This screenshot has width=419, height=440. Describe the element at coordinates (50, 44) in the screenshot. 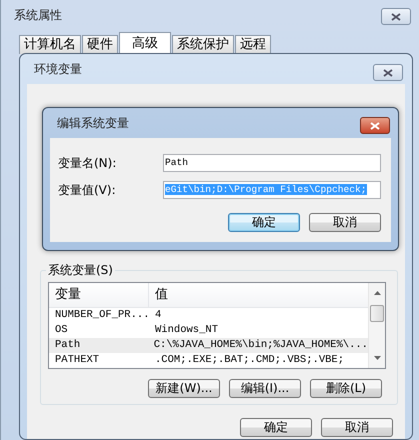

I see `tab: 计算机名` at that location.